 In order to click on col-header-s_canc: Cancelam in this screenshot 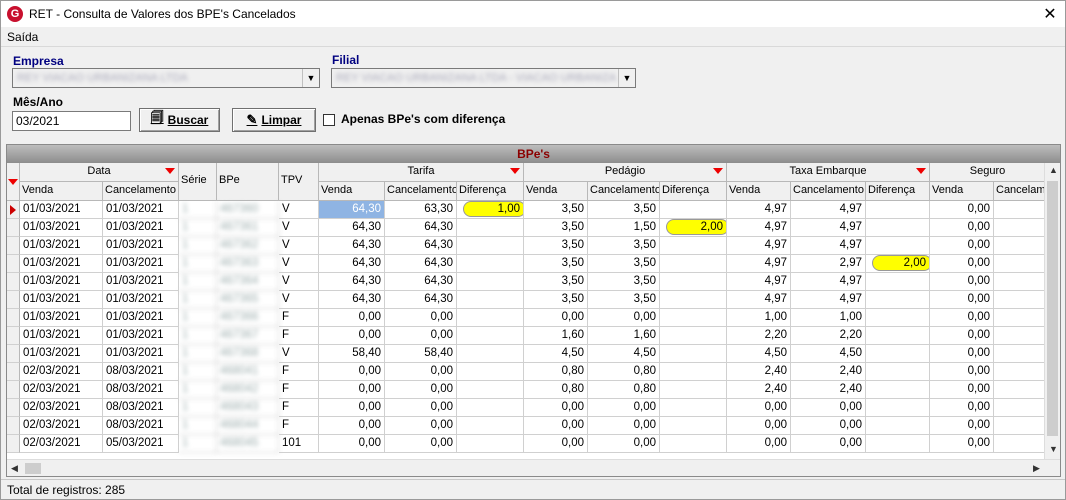, I will do `click(1020, 191)`.